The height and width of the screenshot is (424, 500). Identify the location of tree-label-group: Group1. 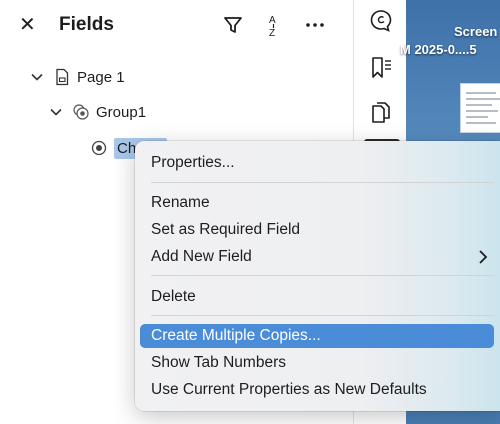
(121, 112).